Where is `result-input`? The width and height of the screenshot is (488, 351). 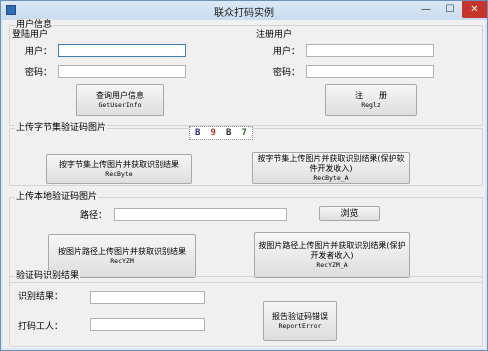 result-input is located at coordinates (147, 297).